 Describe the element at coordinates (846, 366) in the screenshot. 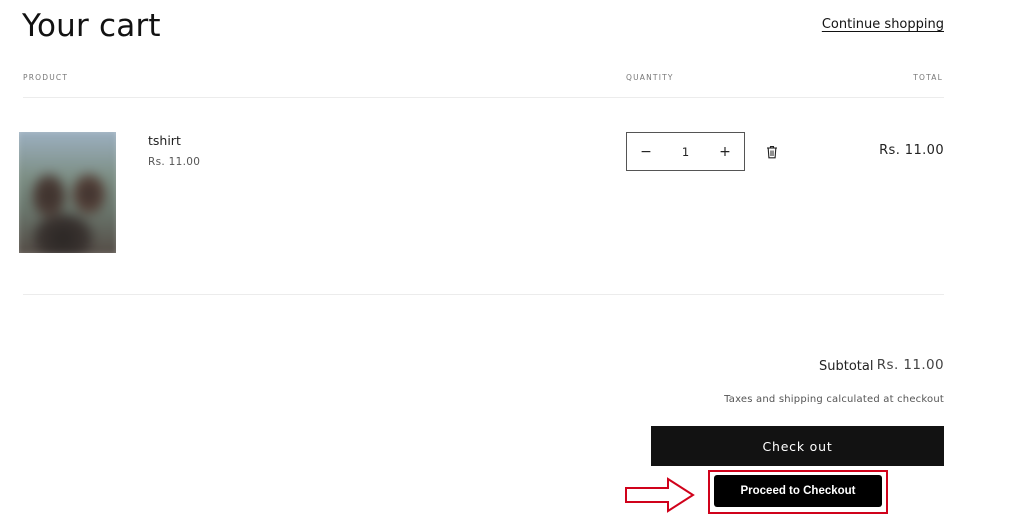

I see `subtotal-label: Subtotal` at that location.